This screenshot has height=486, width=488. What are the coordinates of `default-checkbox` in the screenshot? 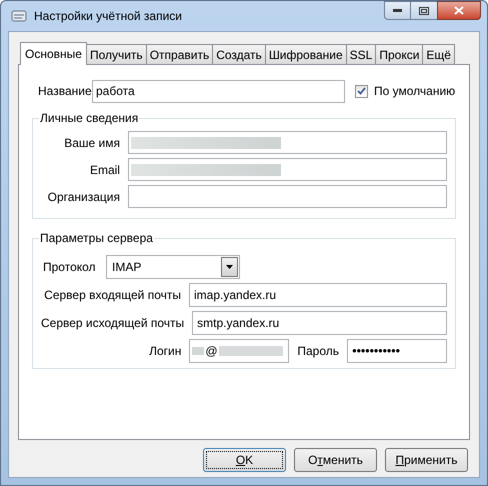 It's located at (361, 91).